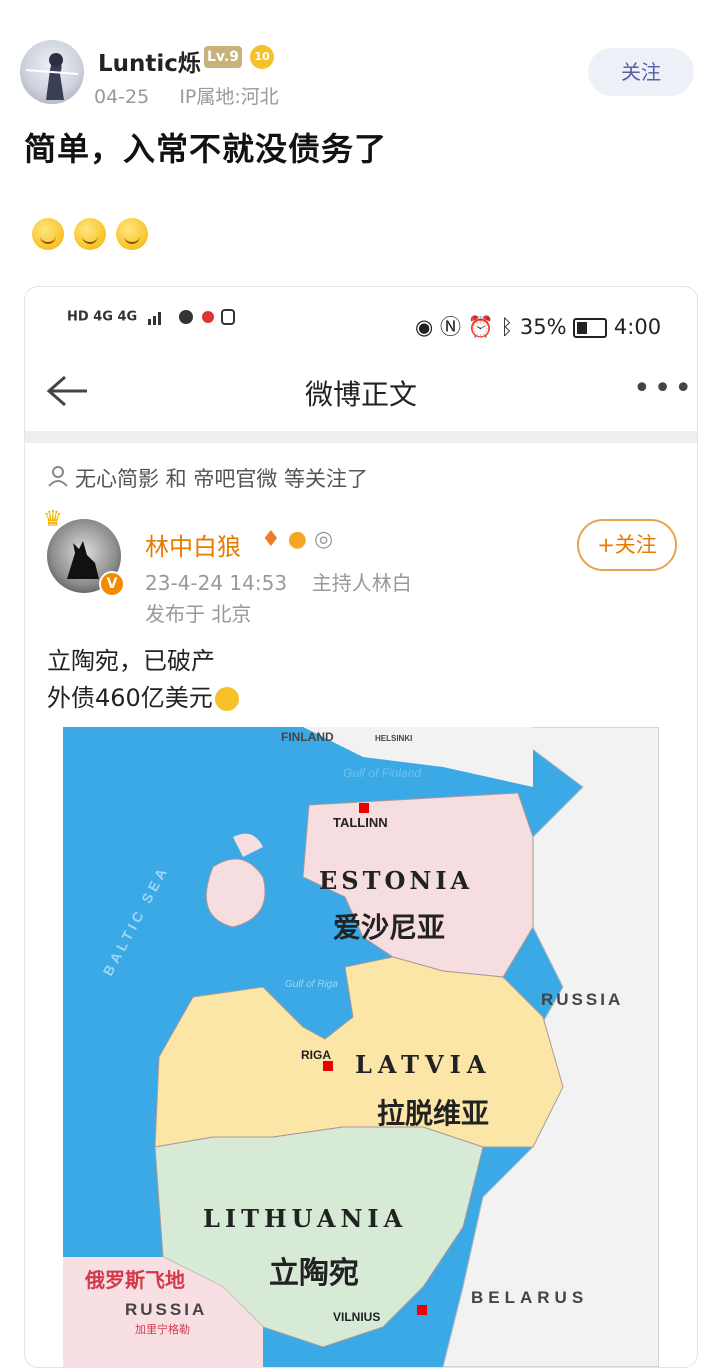 The image size is (720, 1368). Describe the element at coordinates (323, 539) in the screenshot. I see `silver-badge-icon: ◎` at that location.